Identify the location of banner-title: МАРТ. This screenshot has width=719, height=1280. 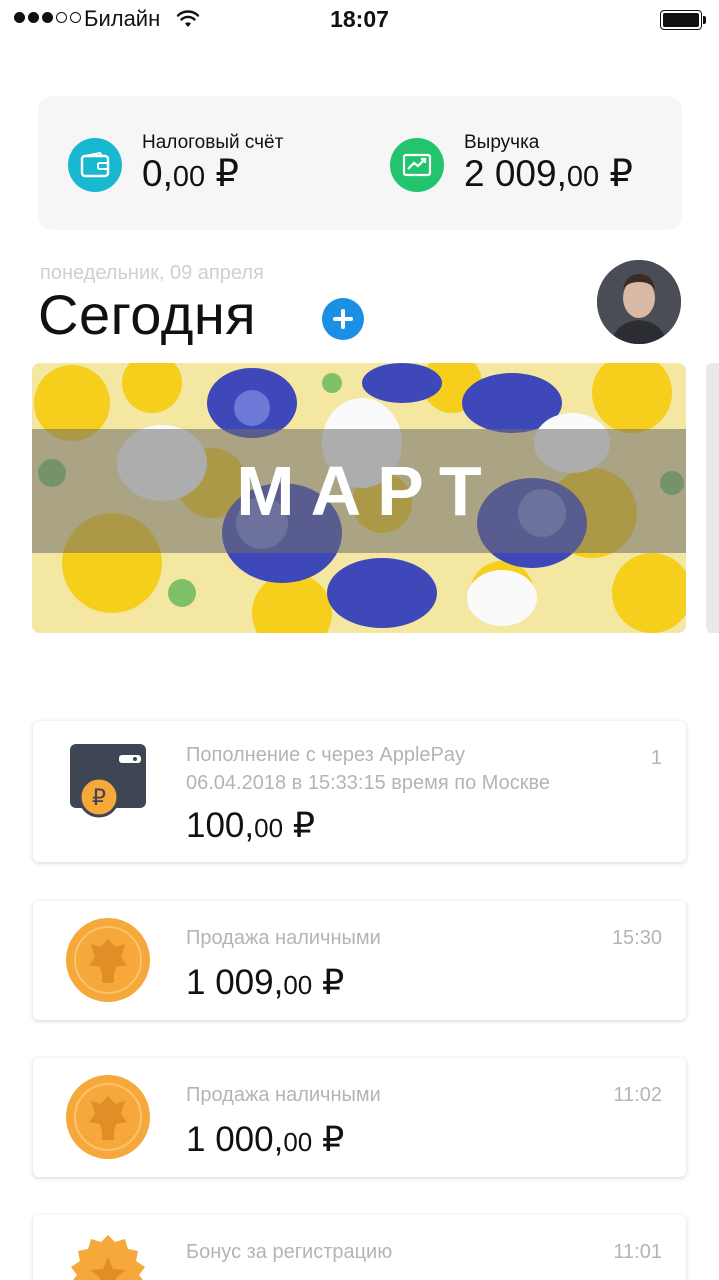
(367, 491).